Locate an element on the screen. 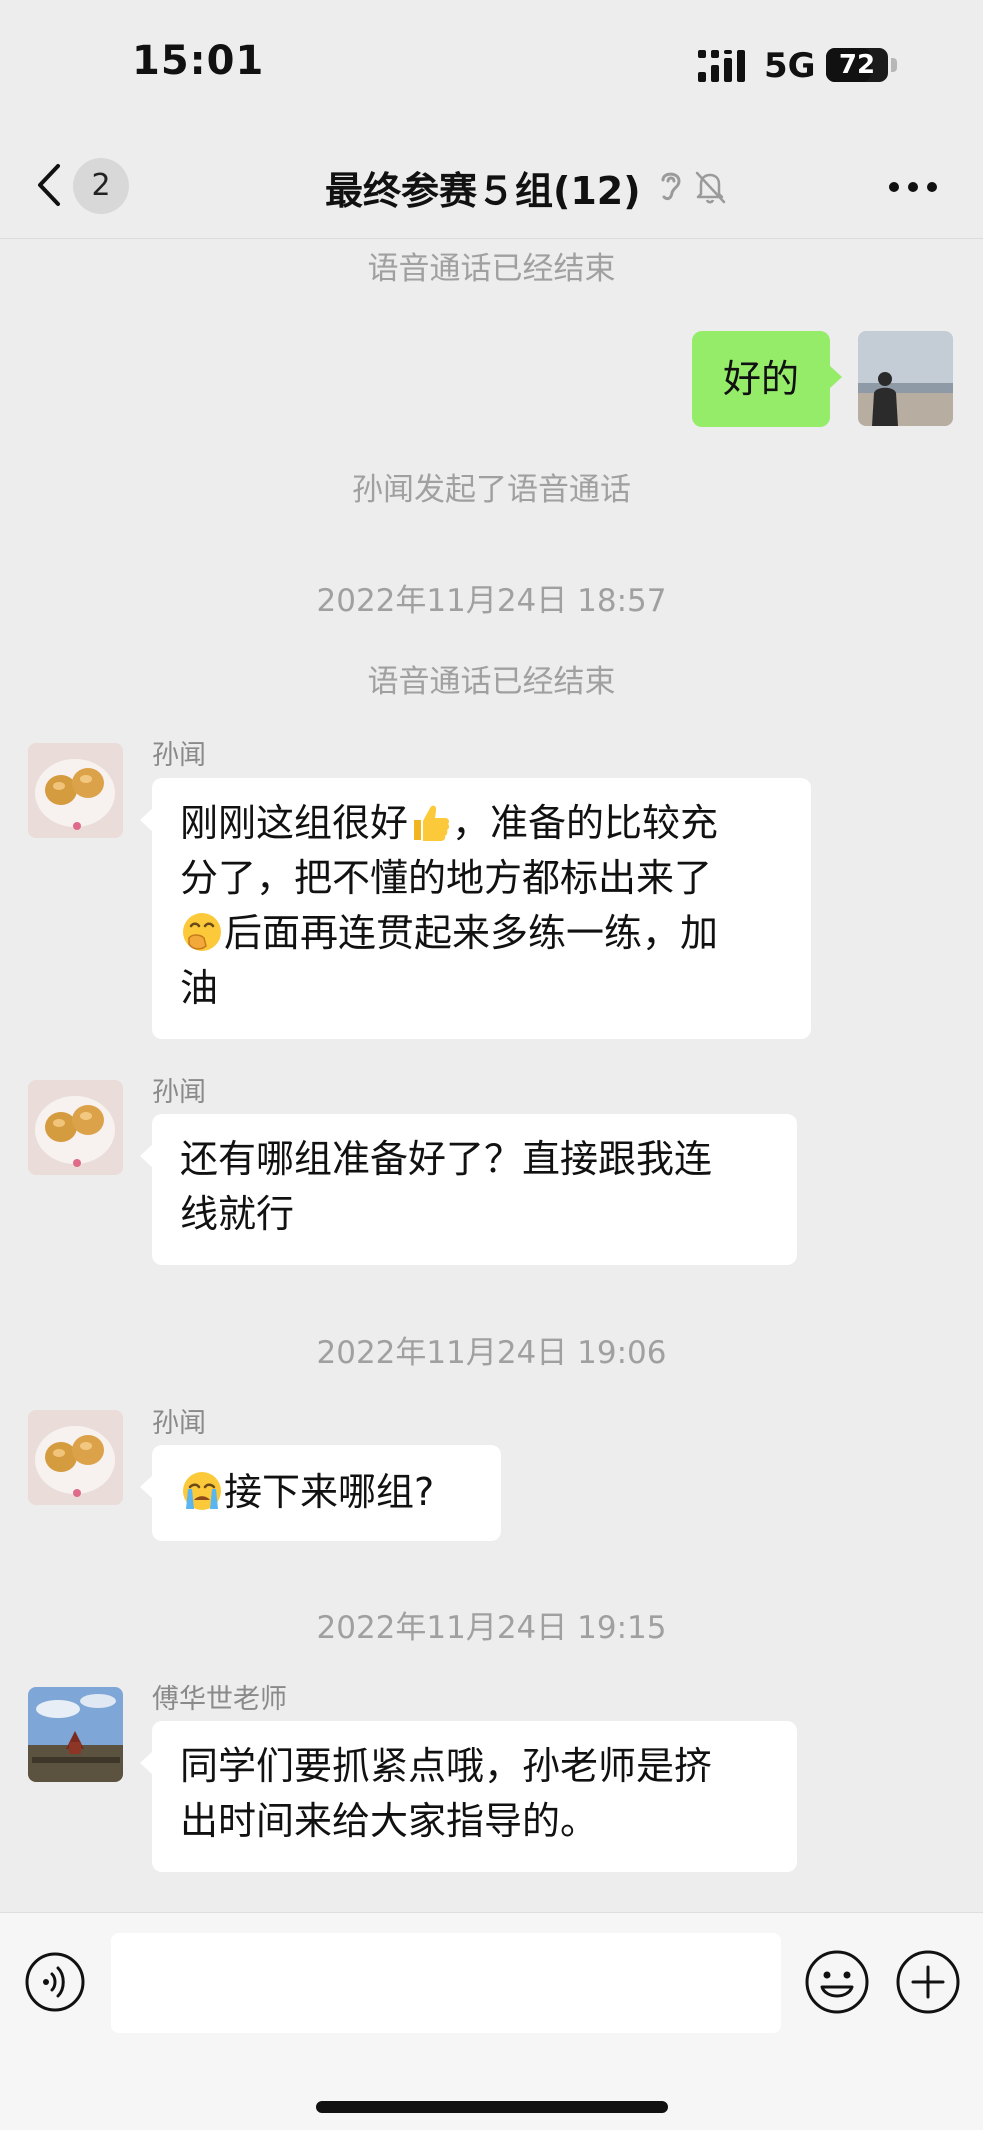 Image resolution: width=983 pixels, height=2130 pixels. chat-title: 最终参赛５组(12) is located at coordinates (483, 187).